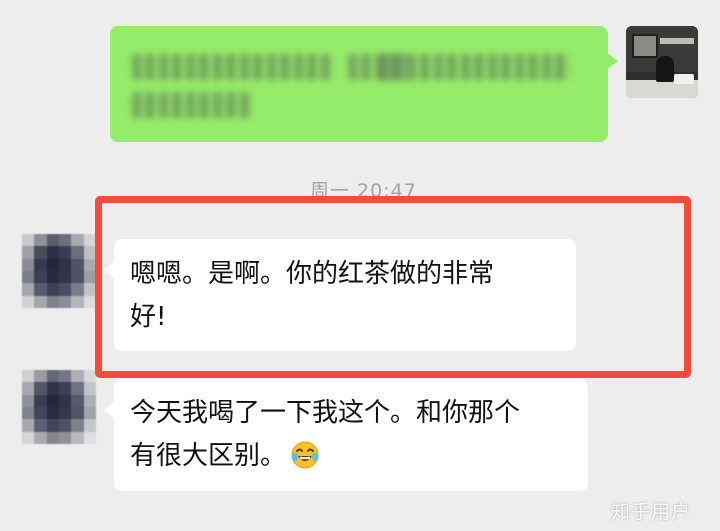 The width and height of the screenshot is (720, 531). I want to click on message-text: 有很大区别。, so click(208, 456).